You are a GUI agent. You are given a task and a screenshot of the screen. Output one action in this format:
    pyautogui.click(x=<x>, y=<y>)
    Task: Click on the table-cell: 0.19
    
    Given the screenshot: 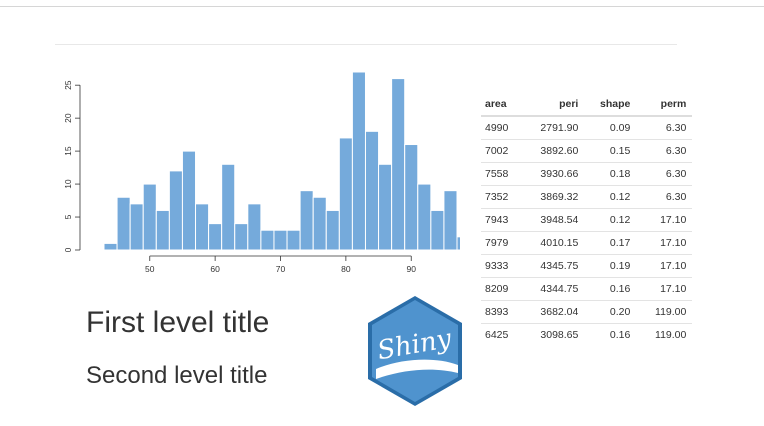 What is the action you would take?
    pyautogui.click(x=610, y=266)
    